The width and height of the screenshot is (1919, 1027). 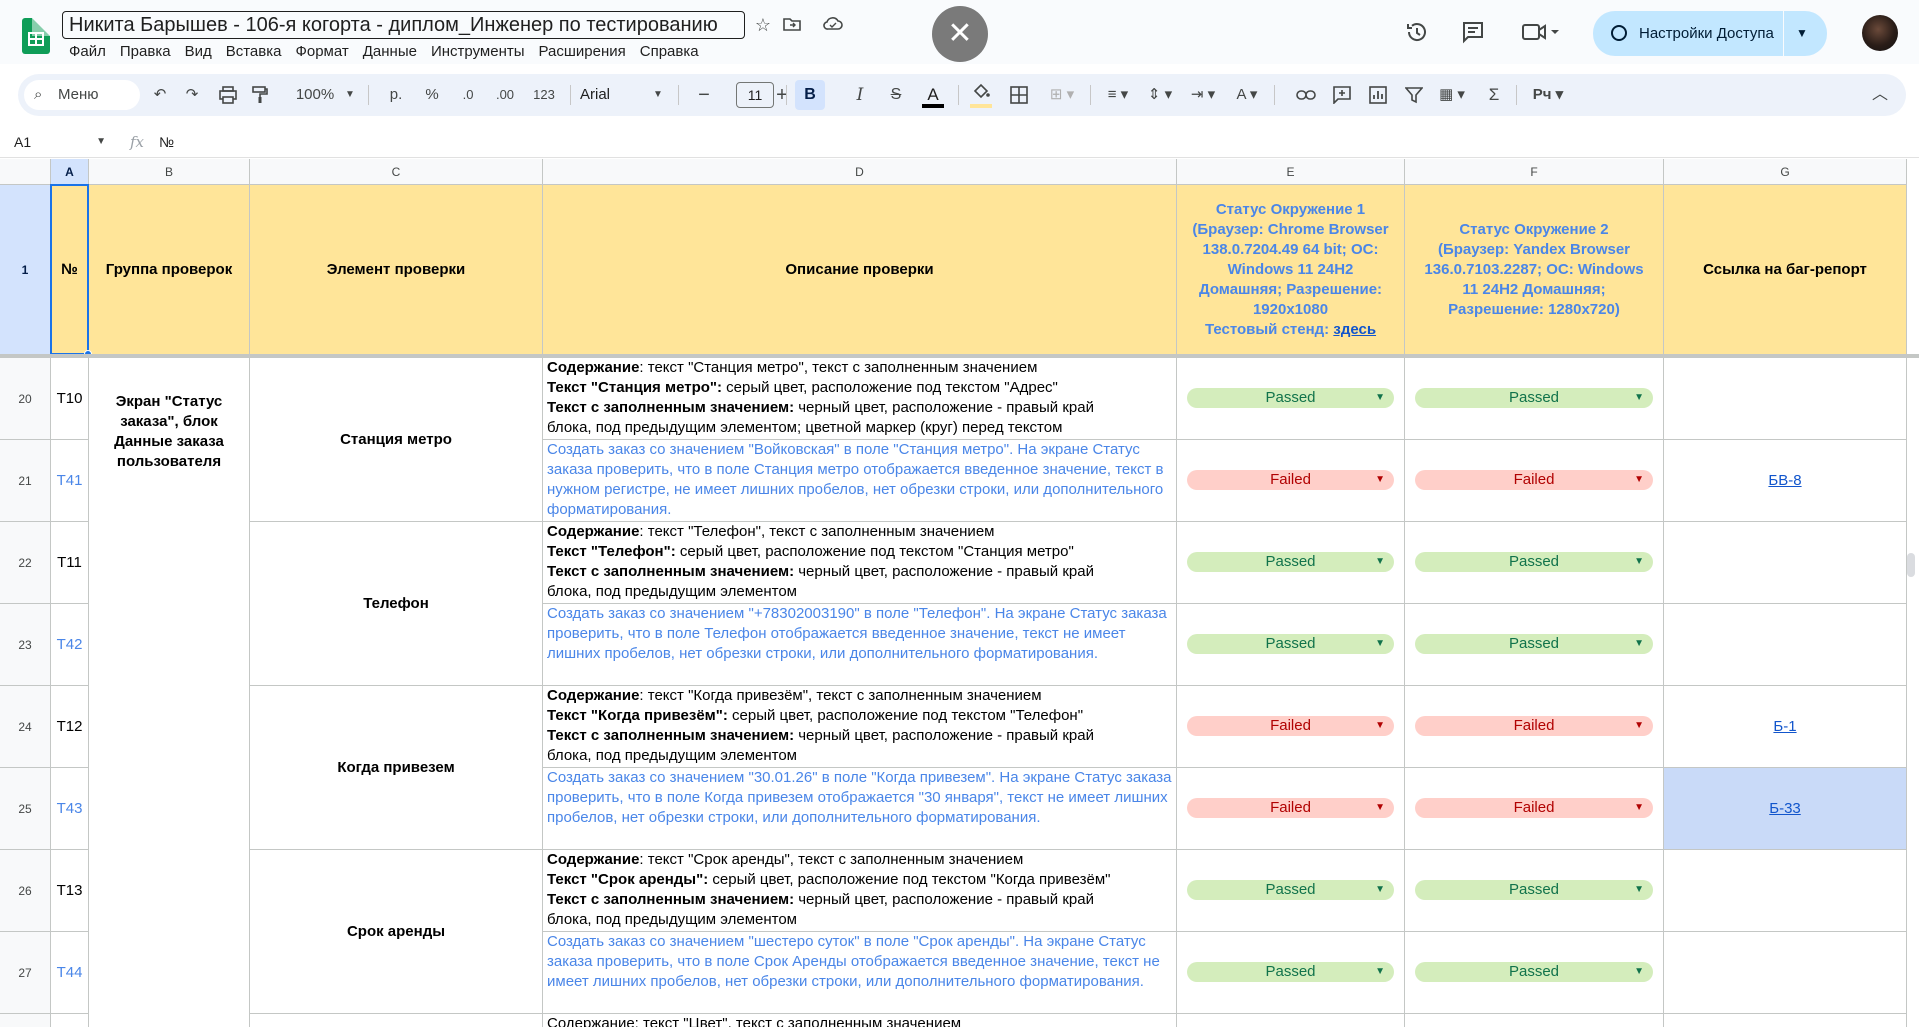 What do you see at coordinates (70, 891) in the screenshot?
I see `id-cell: T13` at bounding box center [70, 891].